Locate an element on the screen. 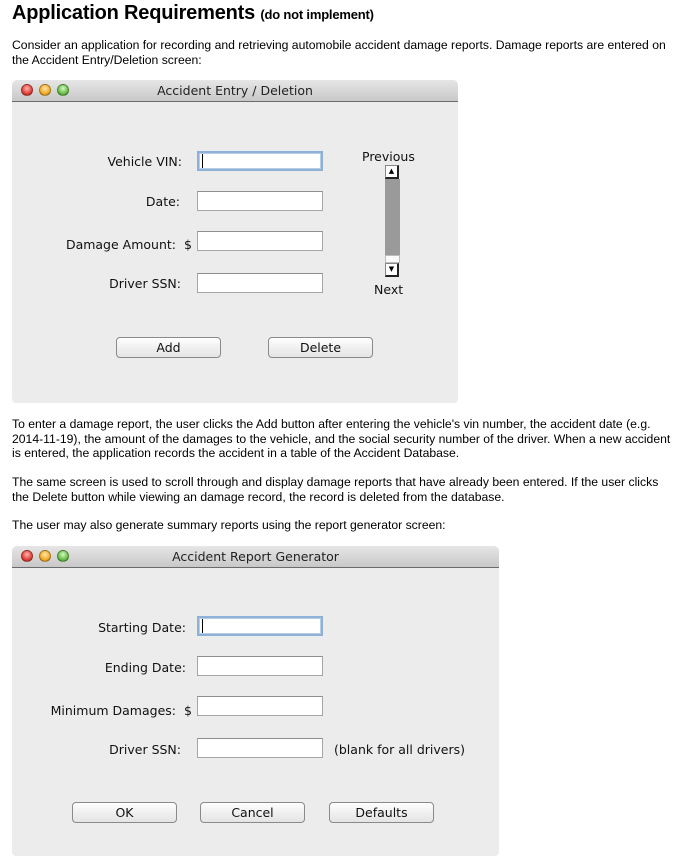 This screenshot has height=856, width=685. heading-note: (do not implement) is located at coordinates (317, 14).